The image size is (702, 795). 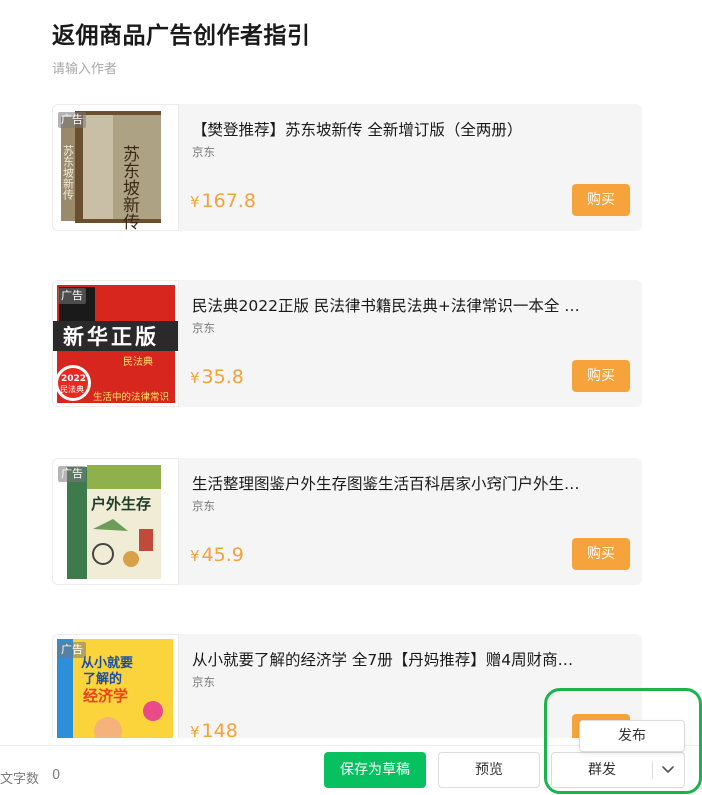 I want to click on cover-title-vertical: 苏东坡新传, so click(x=129, y=187).